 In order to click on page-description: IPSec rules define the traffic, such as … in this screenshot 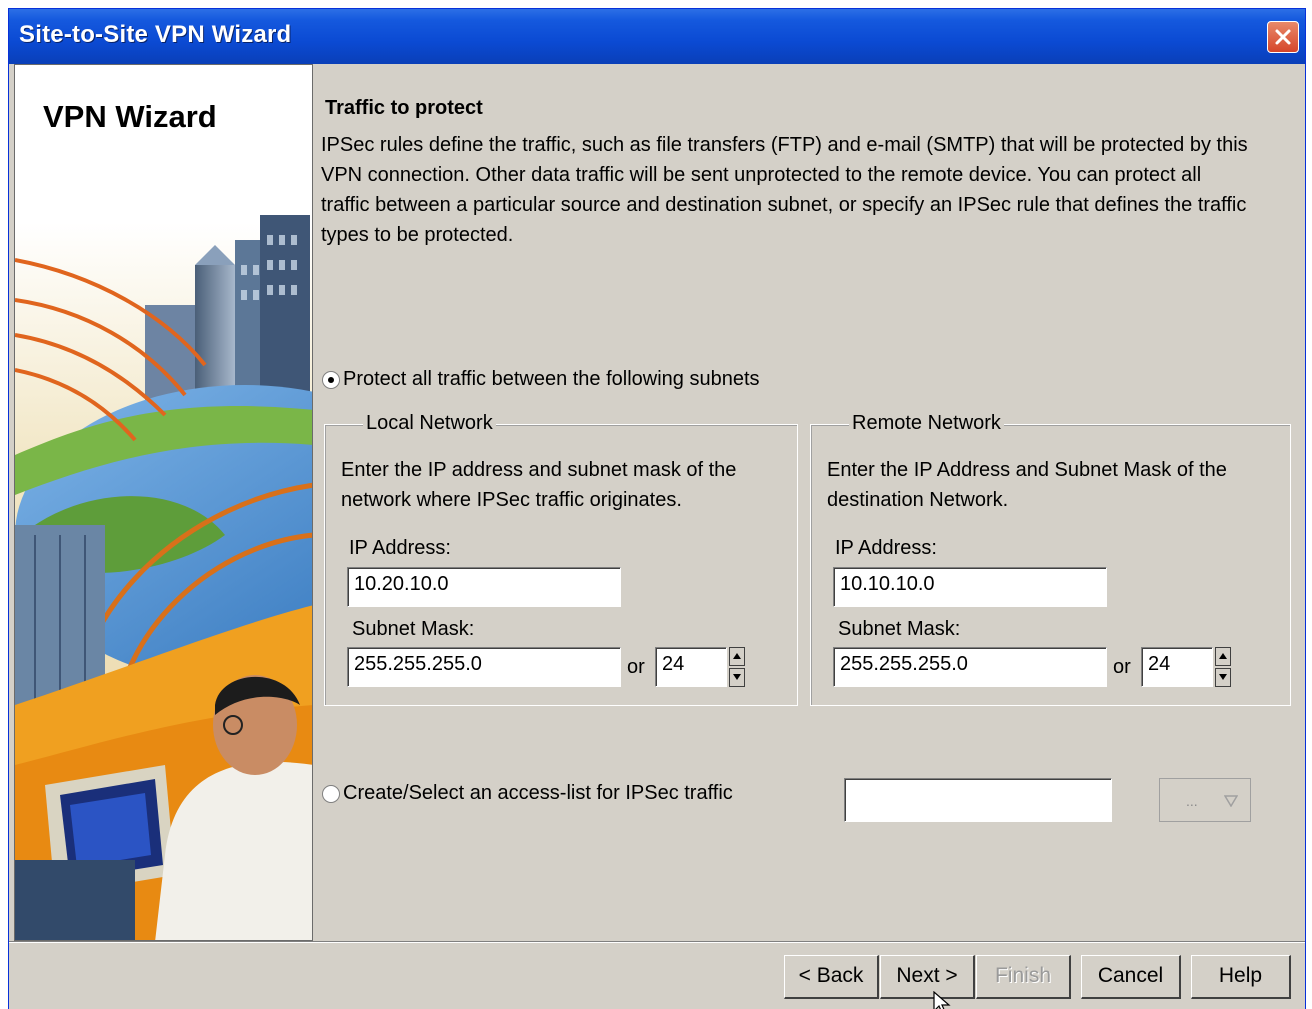, I will do `click(784, 190)`.